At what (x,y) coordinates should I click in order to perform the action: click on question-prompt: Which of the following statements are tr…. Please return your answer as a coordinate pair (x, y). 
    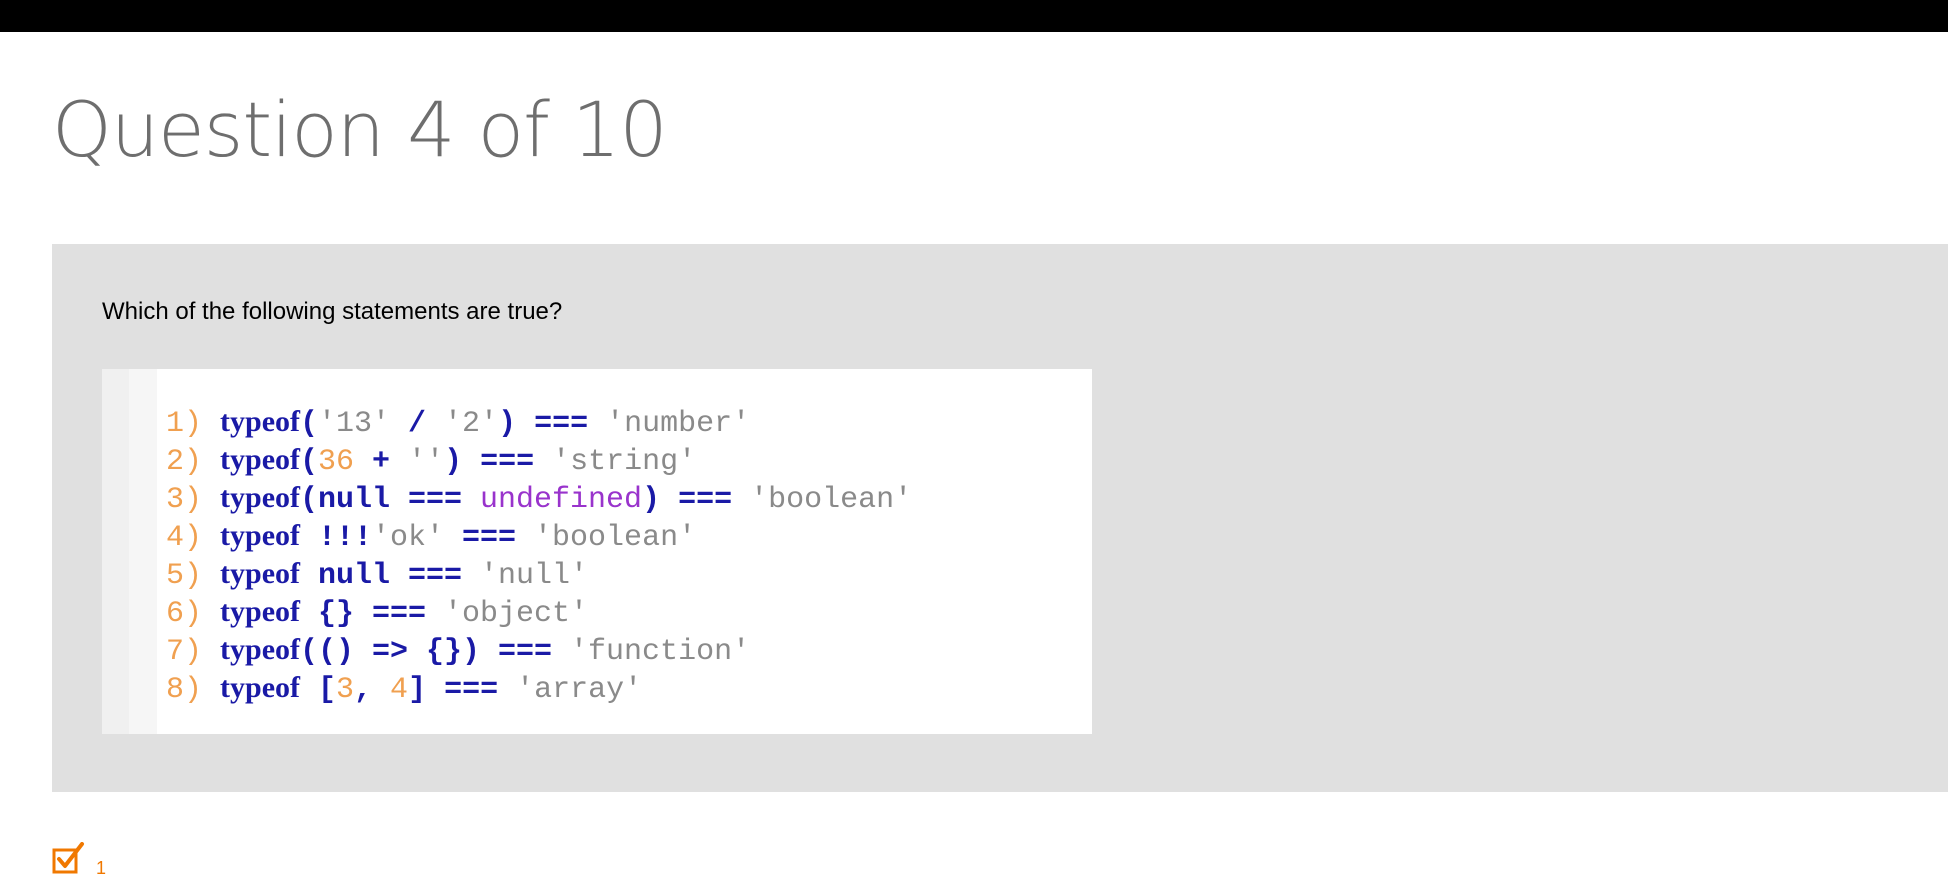
    Looking at the image, I should click on (332, 311).